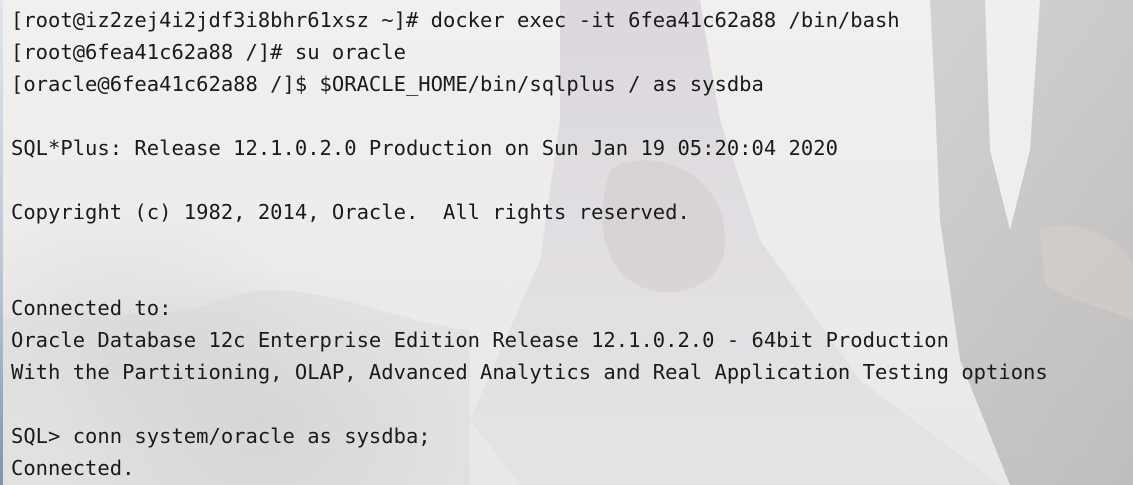  What do you see at coordinates (73, 468) in the screenshot?
I see `terminal-line: Connected.` at bounding box center [73, 468].